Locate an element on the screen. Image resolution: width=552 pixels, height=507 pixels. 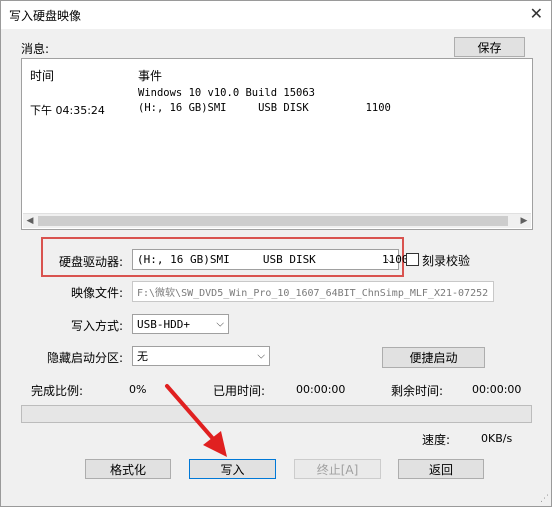
arrow-shaft is located at coordinates (191, 413).